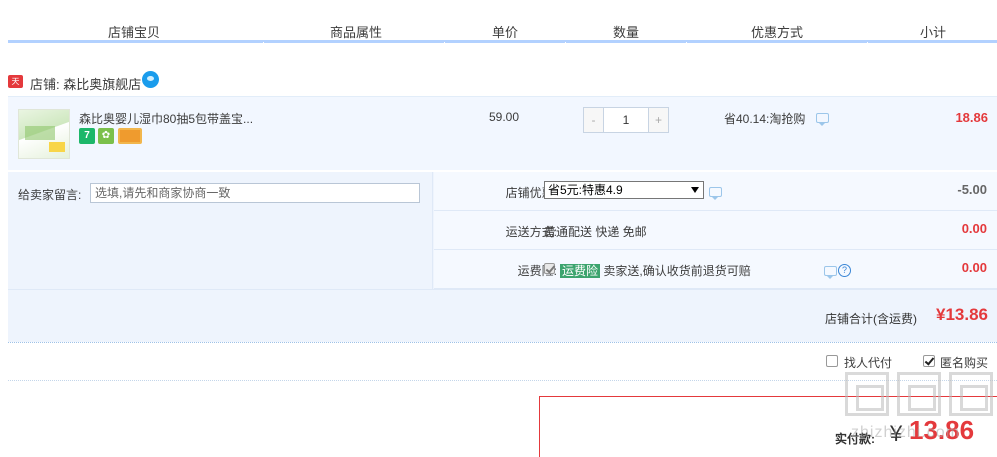 The image size is (997, 457). Describe the element at coordinates (255, 193) in the screenshot. I see `seller-message-input: 选填,请先和商家协商一致` at that location.